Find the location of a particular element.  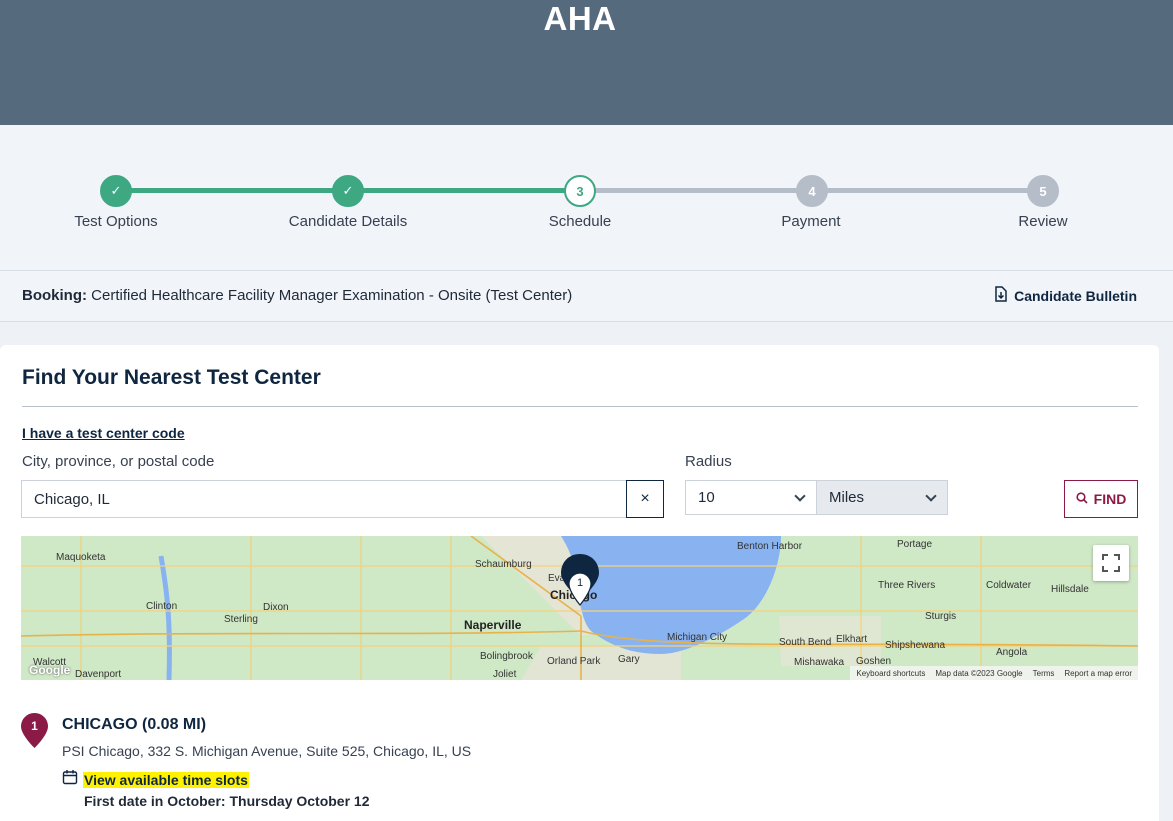

fullscreen-icon is located at coordinates (1111, 563).